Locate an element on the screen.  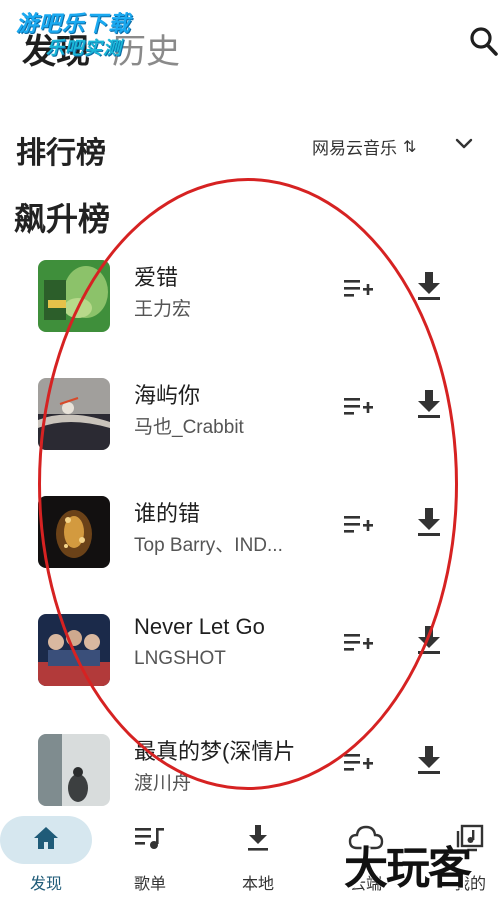
song-artist: 王力宏 is located at coordinates (163, 309).